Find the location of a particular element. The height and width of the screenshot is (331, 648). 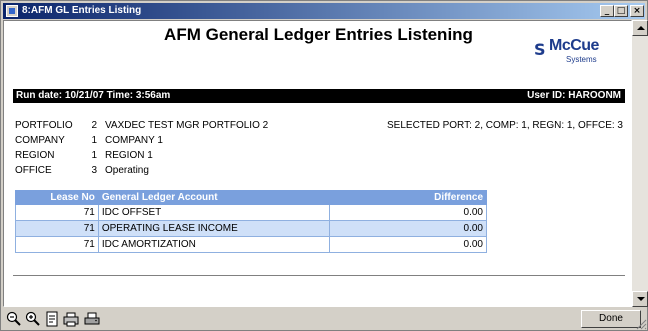

resize-grip-icon is located at coordinates (641, 324).